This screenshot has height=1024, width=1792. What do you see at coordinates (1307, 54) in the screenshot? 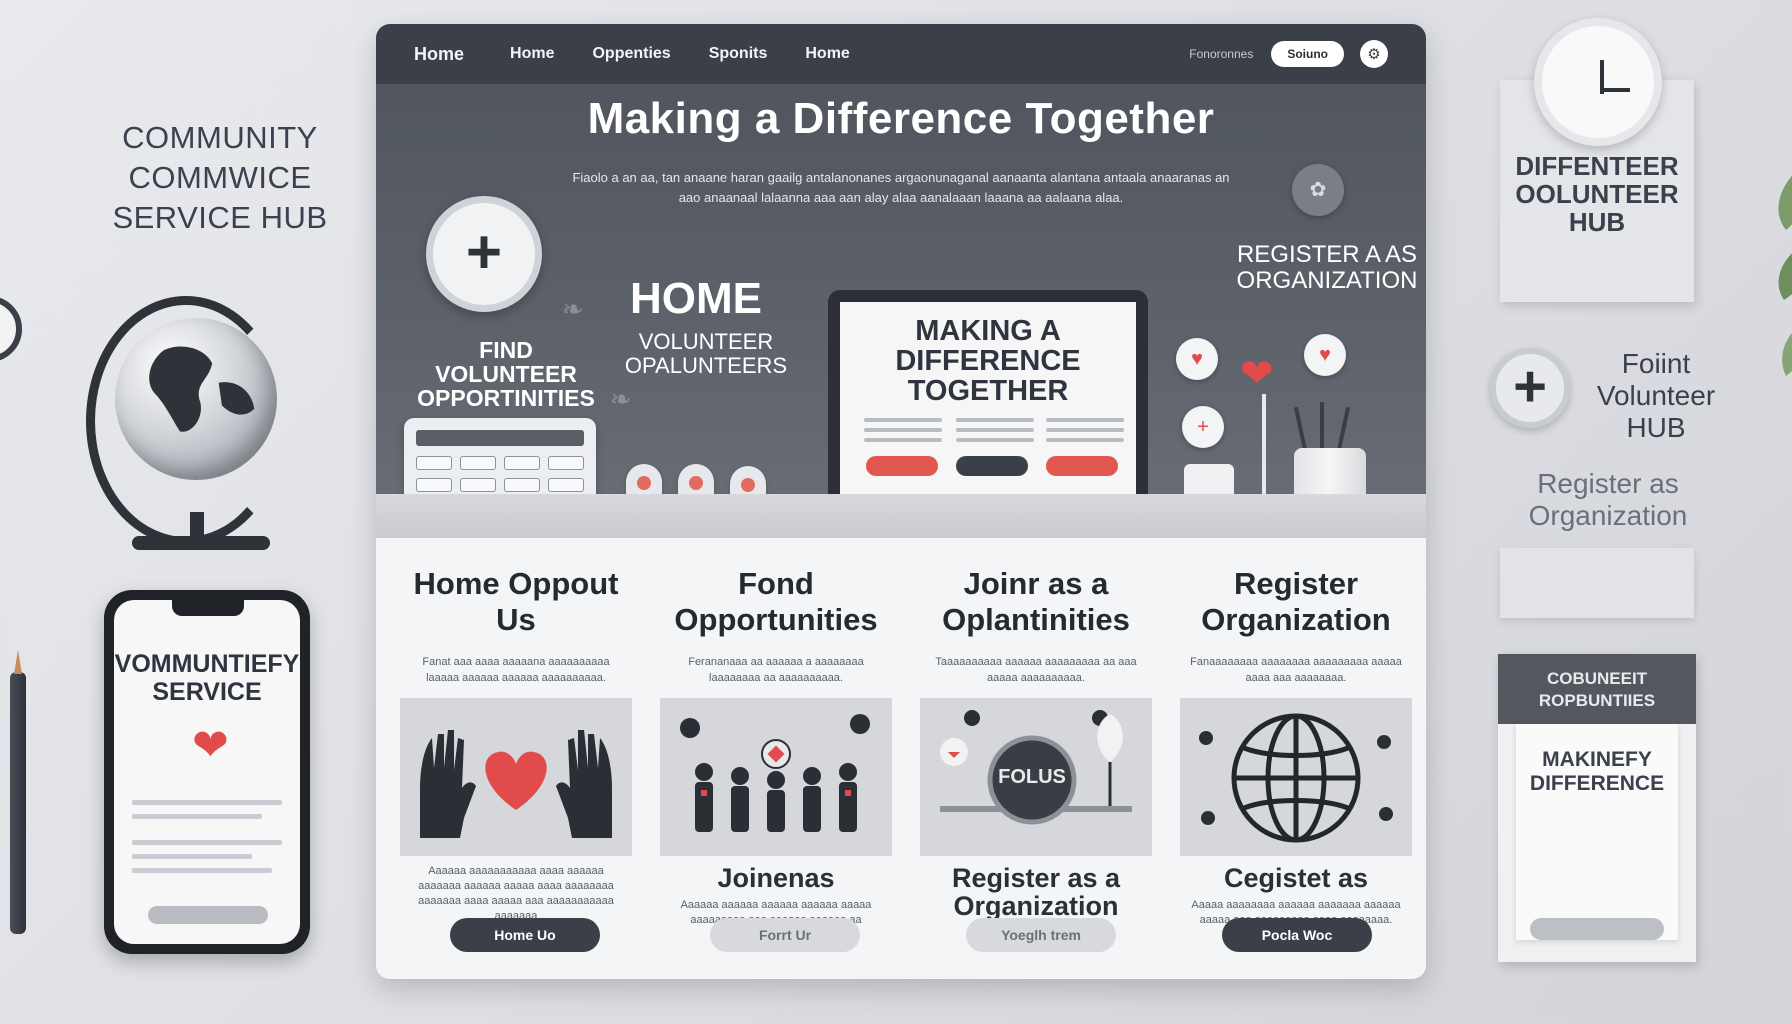
I see `nav-pill-button: Soiuno` at bounding box center [1307, 54].